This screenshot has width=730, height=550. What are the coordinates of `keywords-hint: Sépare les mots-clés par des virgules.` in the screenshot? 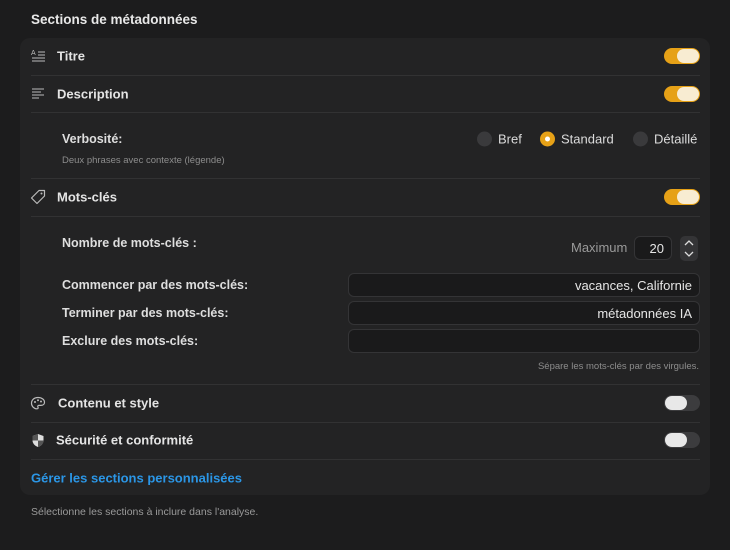 It's located at (618, 366).